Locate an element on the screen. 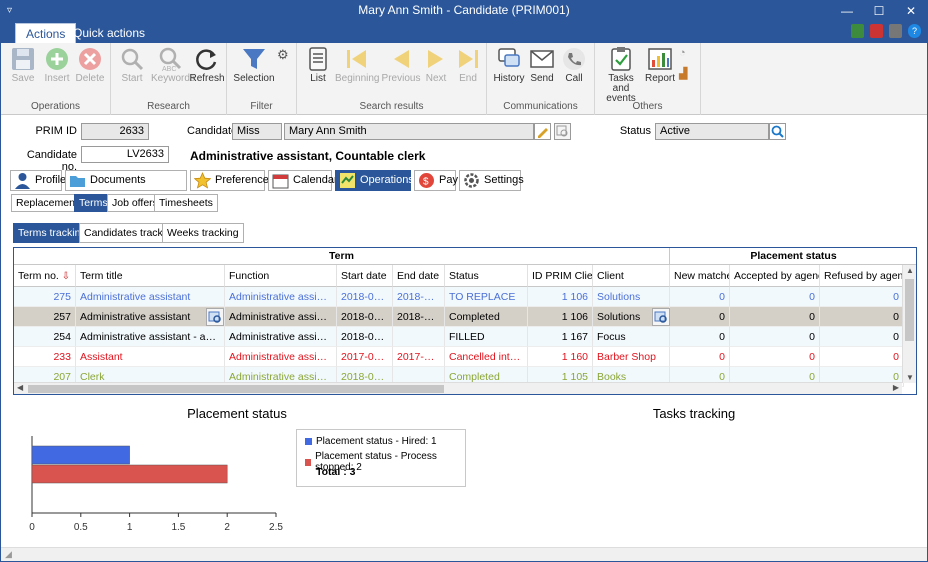 The height and width of the screenshot is (562, 928). vertical-scroll-thumb is located at coordinates (909, 310).